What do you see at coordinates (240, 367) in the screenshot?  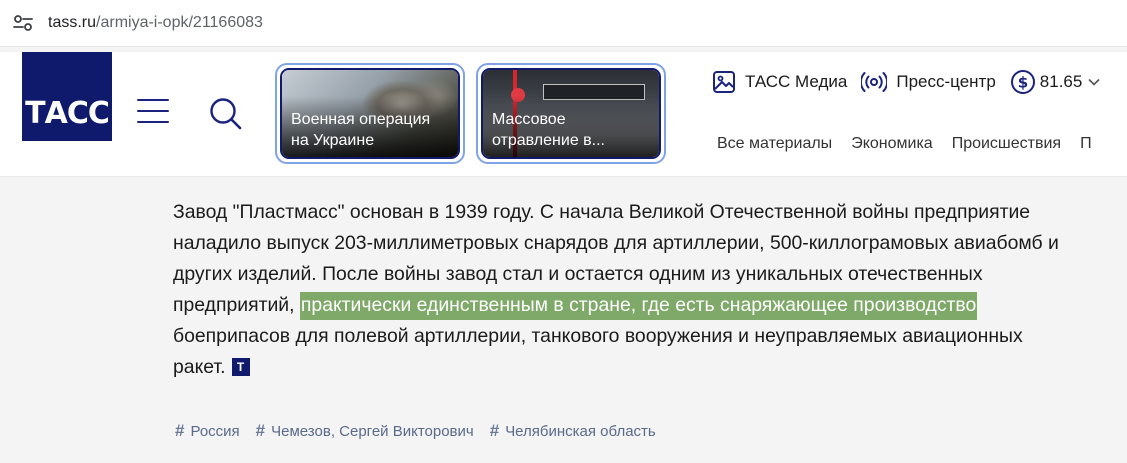 I see `tass-end-badge: Т` at bounding box center [240, 367].